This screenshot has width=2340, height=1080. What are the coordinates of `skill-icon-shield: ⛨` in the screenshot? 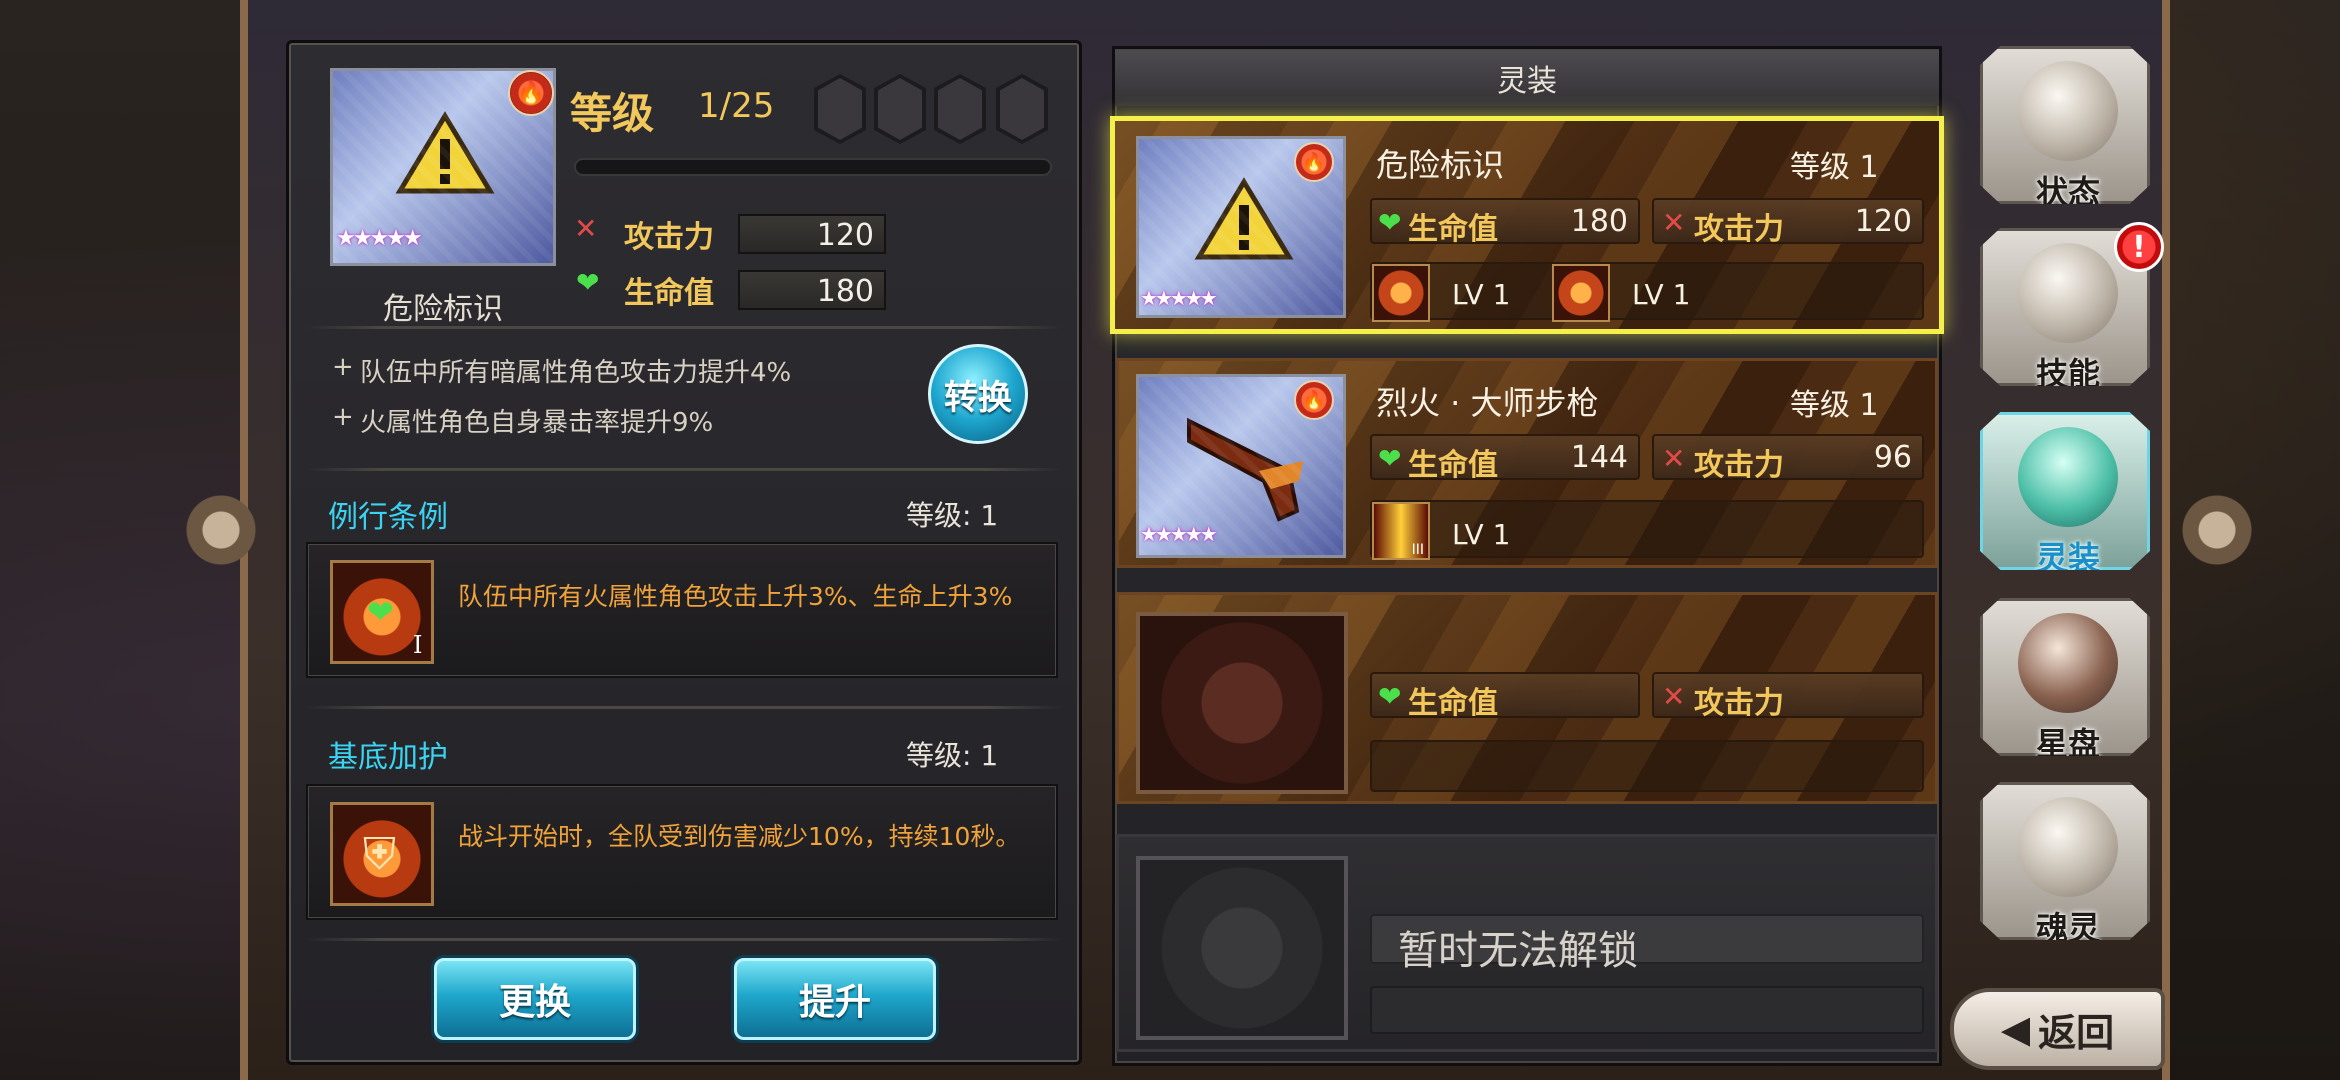 It's located at (382, 854).